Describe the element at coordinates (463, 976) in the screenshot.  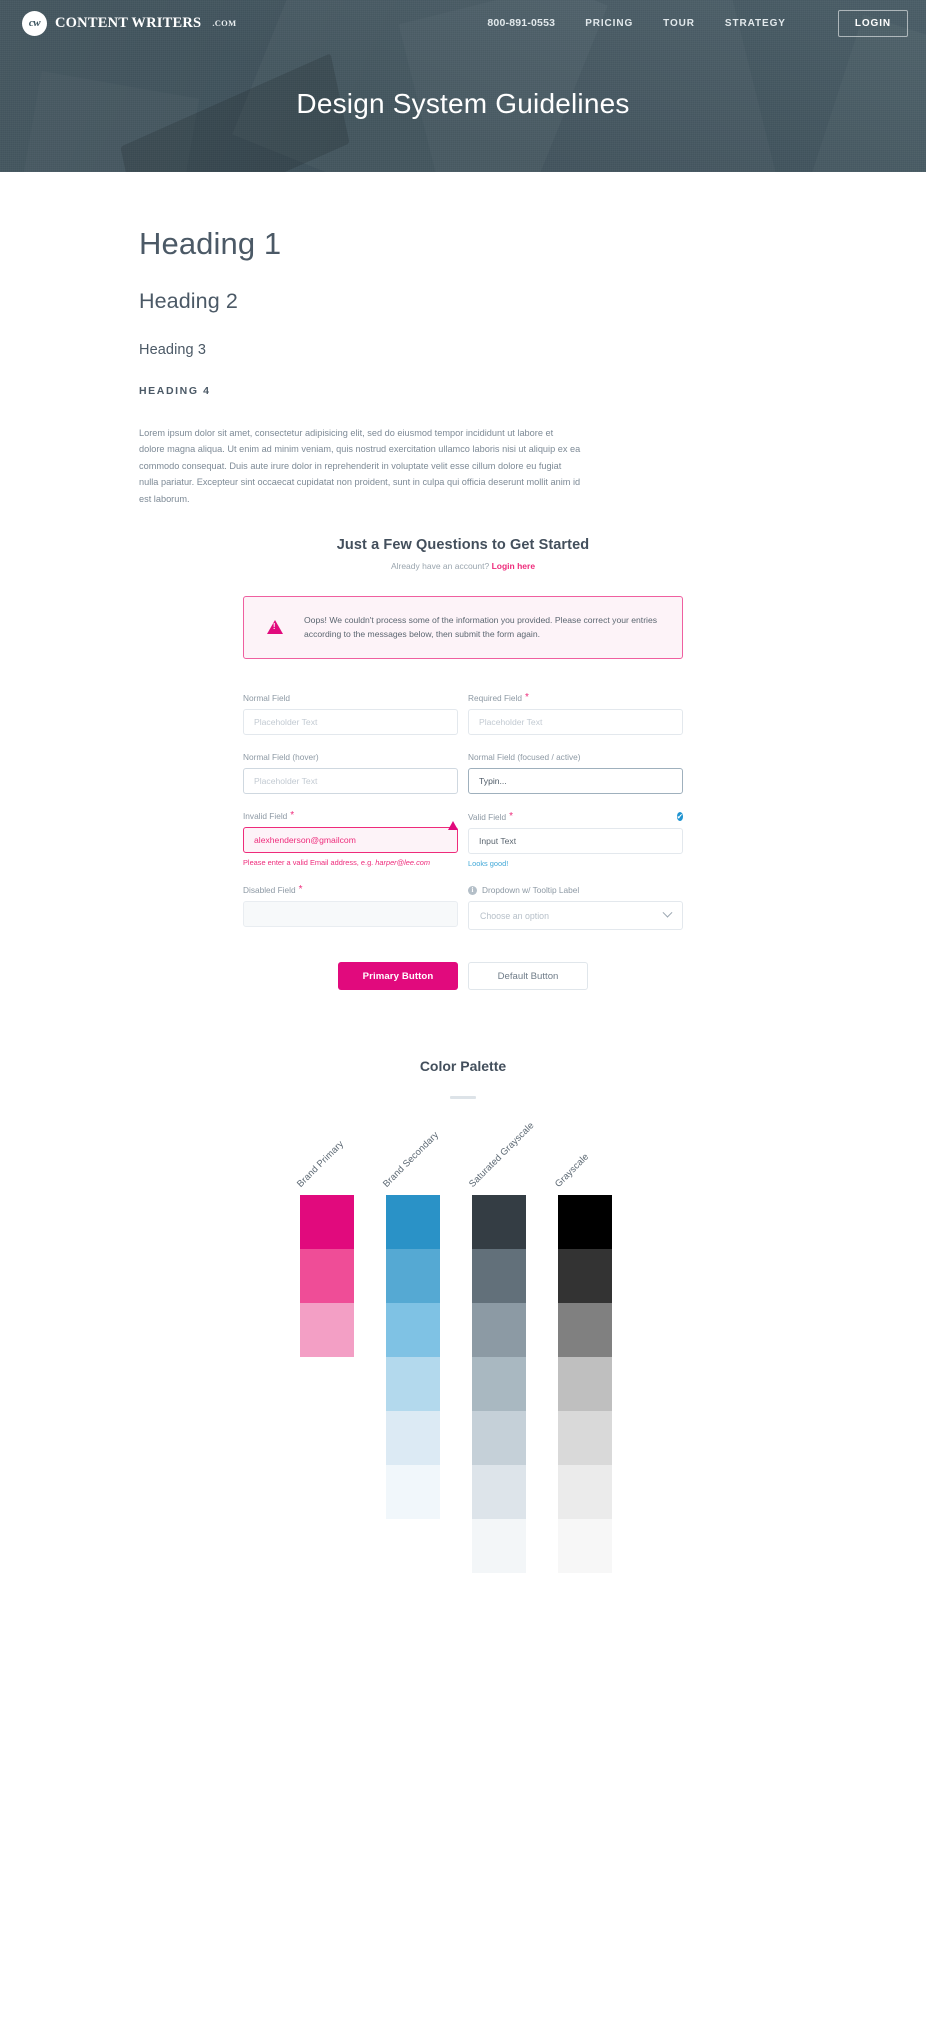
I see `form-button-row: Primary Button Default Button` at that location.